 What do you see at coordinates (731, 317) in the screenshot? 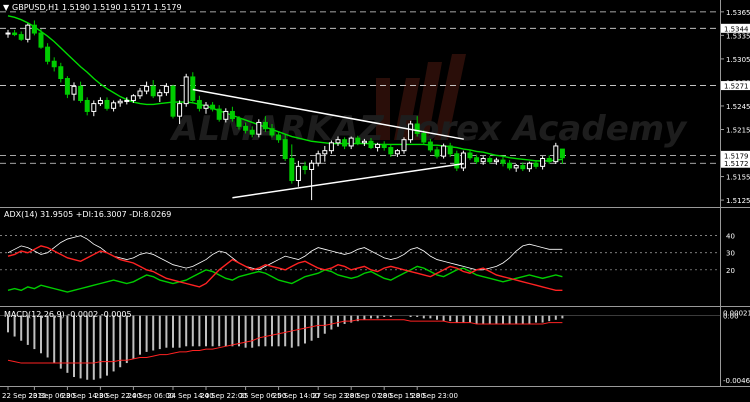
I see `macd-tick-label: 0.00` at bounding box center [731, 317].